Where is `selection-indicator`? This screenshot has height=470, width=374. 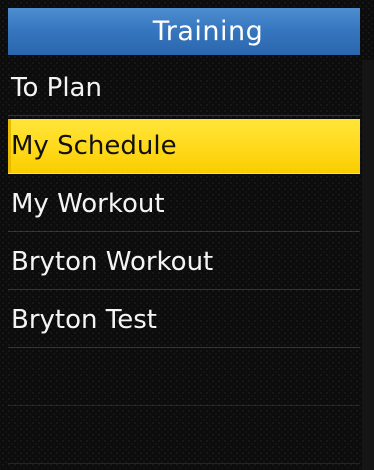
selection-indicator is located at coordinates (9, 146).